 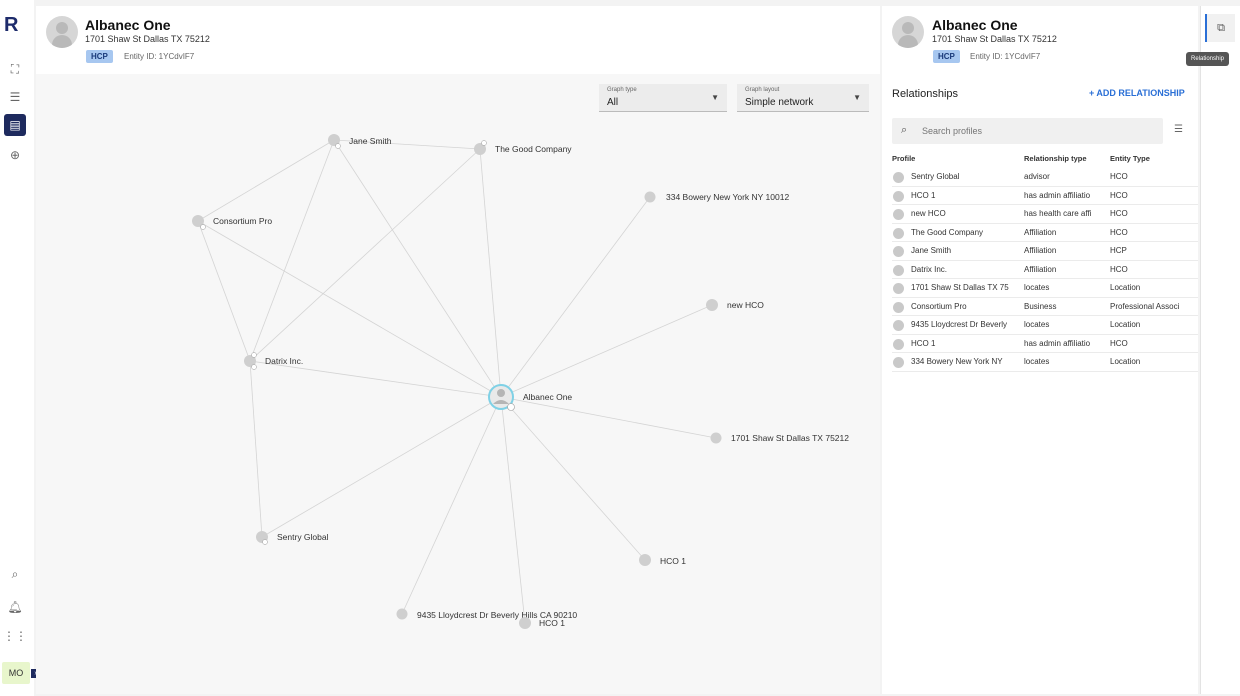 I want to click on table-row: The Good Company Affiliation HCO, so click(x=1045, y=233).